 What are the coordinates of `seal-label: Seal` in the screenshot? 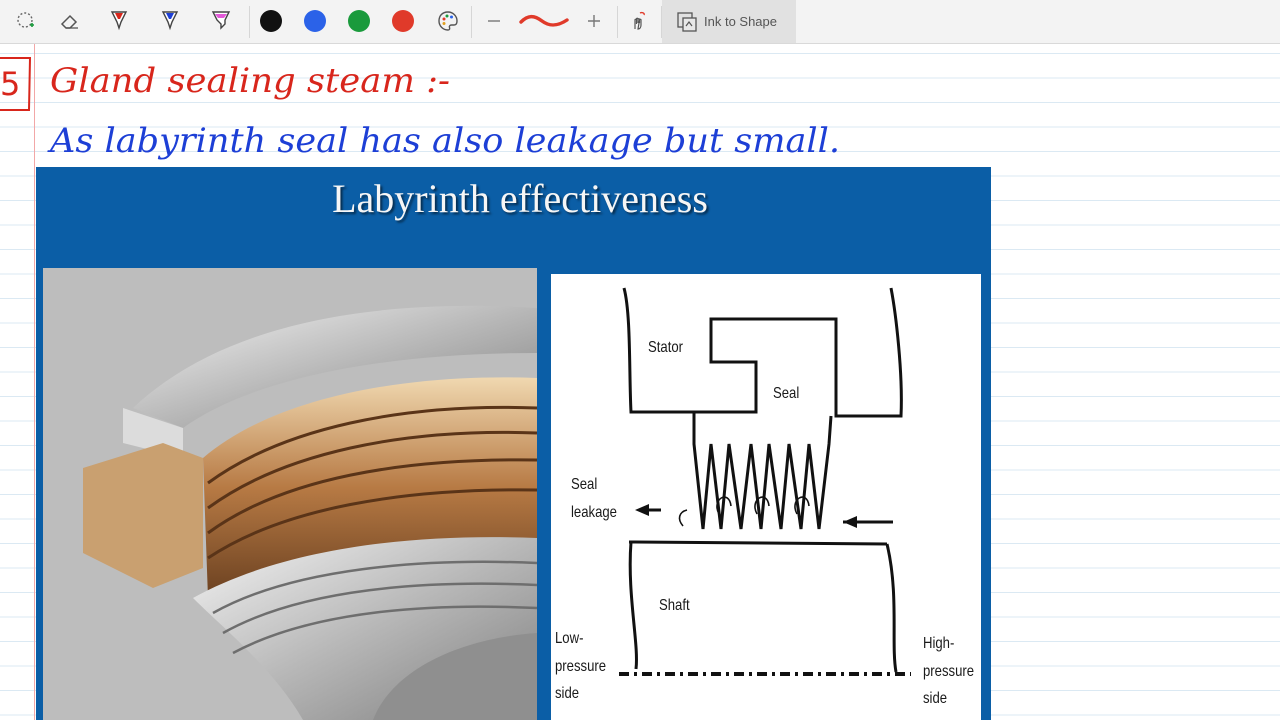 It's located at (786, 393).